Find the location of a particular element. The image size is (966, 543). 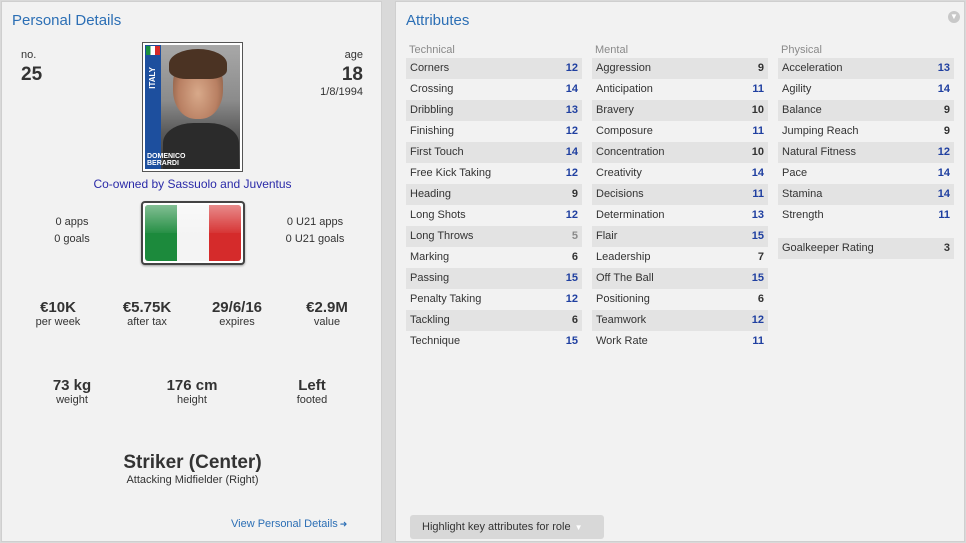

attribute-row: First Touch 14 is located at coordinates (494, 152).